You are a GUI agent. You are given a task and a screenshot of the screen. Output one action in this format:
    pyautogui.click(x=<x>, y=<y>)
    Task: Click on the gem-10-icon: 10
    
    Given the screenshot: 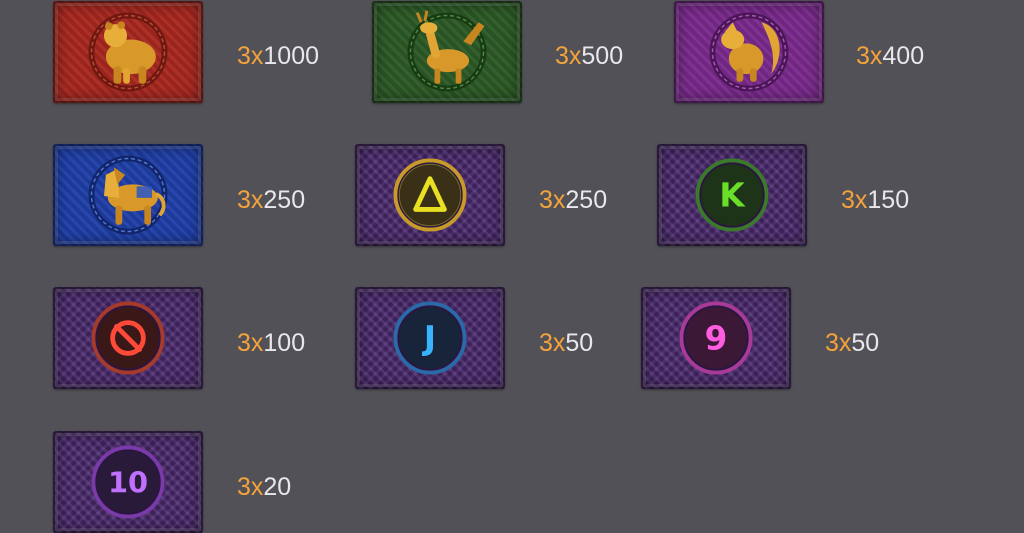 What is the action you would take?
    pyautogui.click(x=128, y=482)
    